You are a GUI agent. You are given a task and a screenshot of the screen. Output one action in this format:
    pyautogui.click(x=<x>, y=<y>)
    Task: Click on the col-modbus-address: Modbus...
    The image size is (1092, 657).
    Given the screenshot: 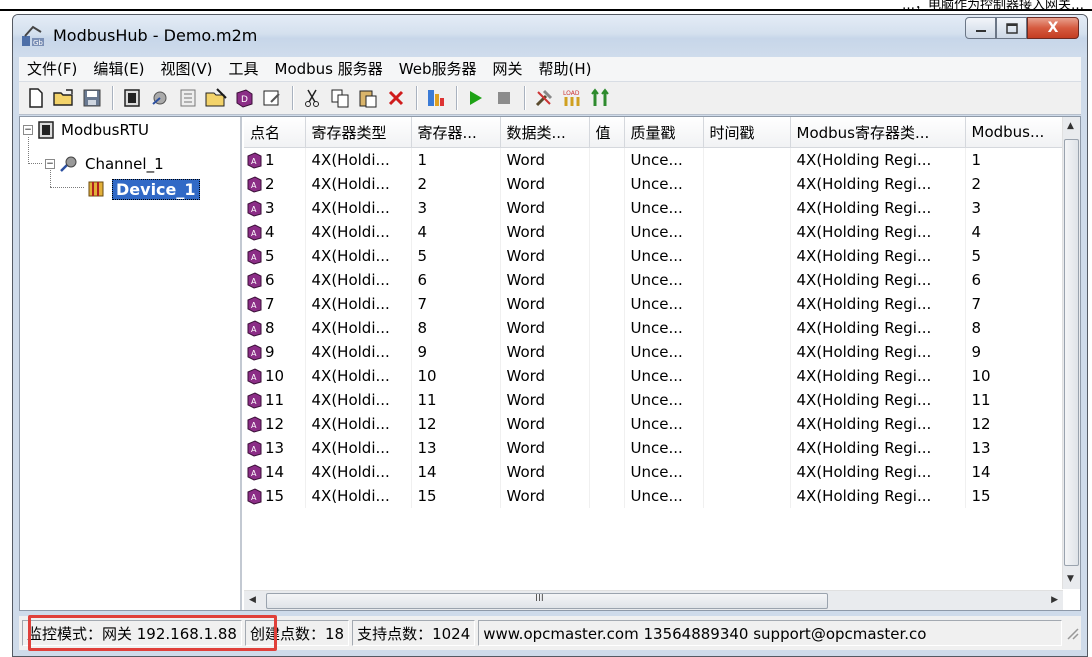 What is the action you would take?
    pyautogui.click(x=1016, y=132)
    